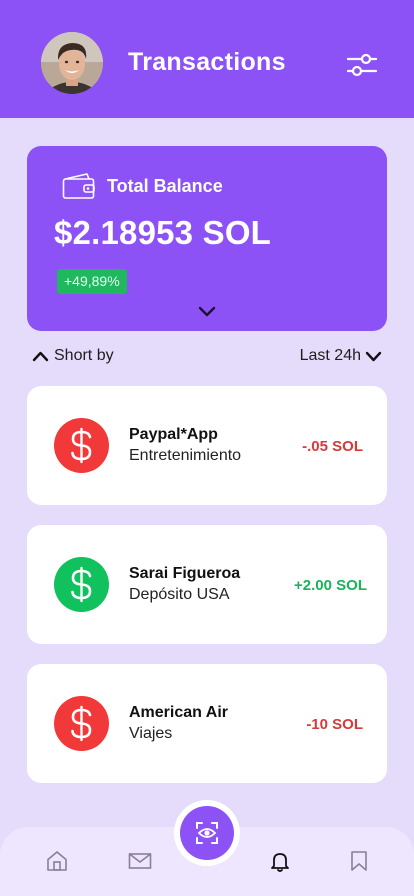 This screenshot has width=414, height=896. What do you see at coordinates (165, 186) in the screenshot?
I see `balance-label: Total Balance` at bounding box center [165, 186].